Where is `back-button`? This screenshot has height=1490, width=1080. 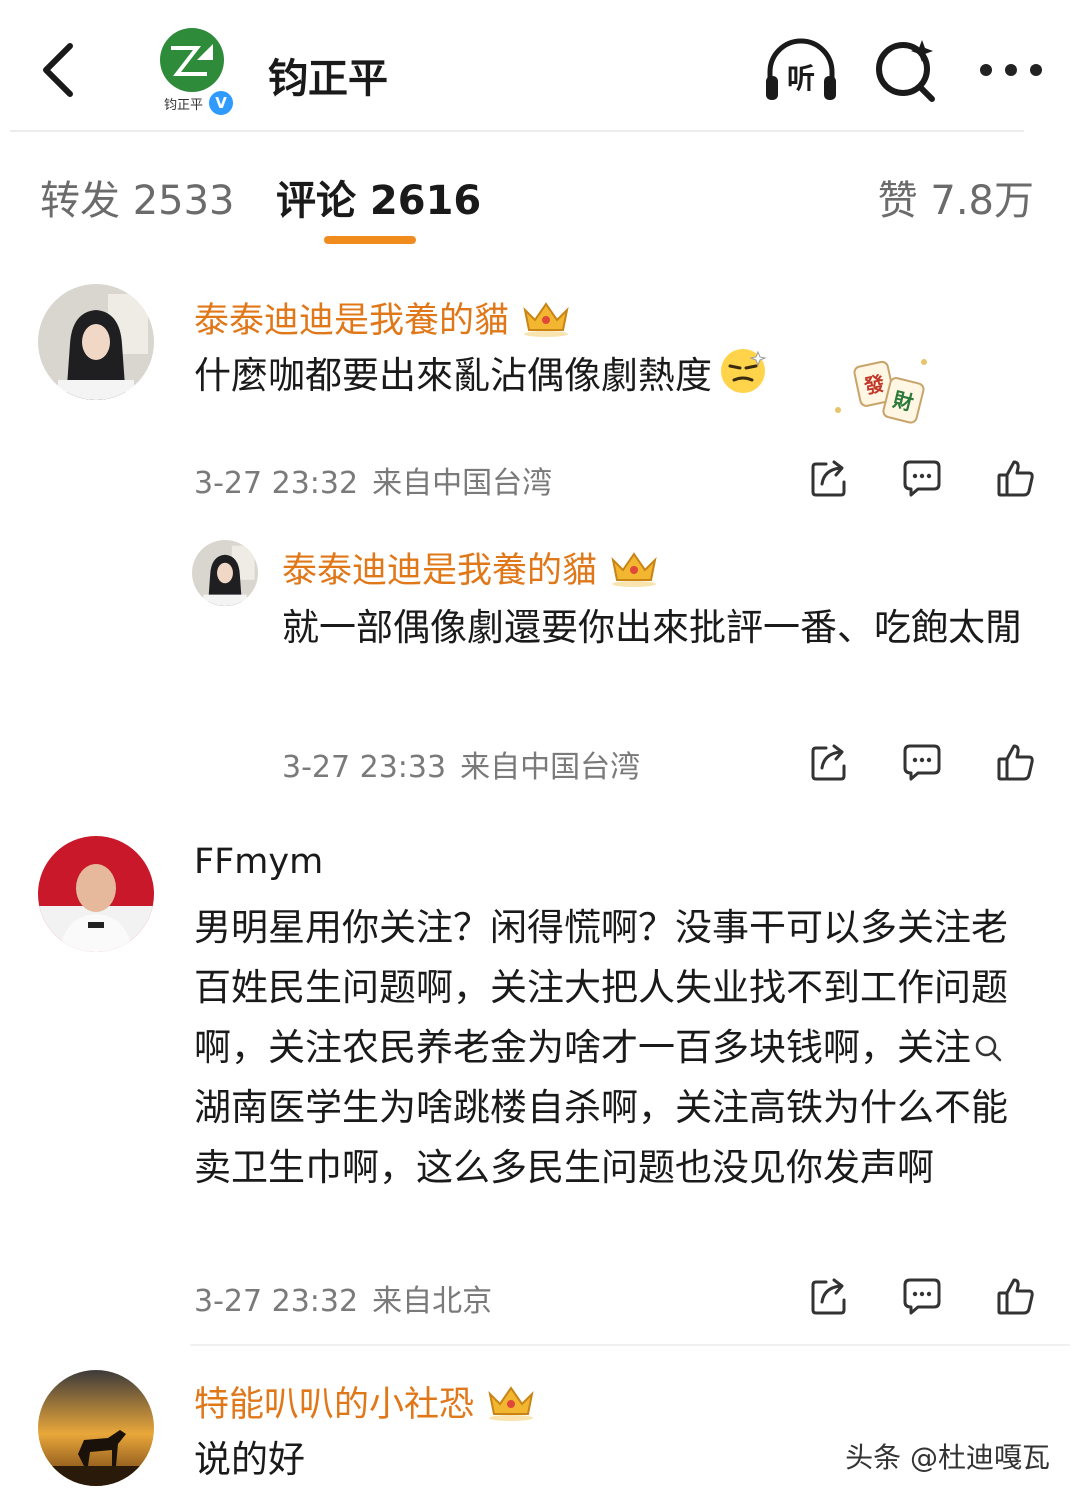
back-button is located at coordinates (58, 70).